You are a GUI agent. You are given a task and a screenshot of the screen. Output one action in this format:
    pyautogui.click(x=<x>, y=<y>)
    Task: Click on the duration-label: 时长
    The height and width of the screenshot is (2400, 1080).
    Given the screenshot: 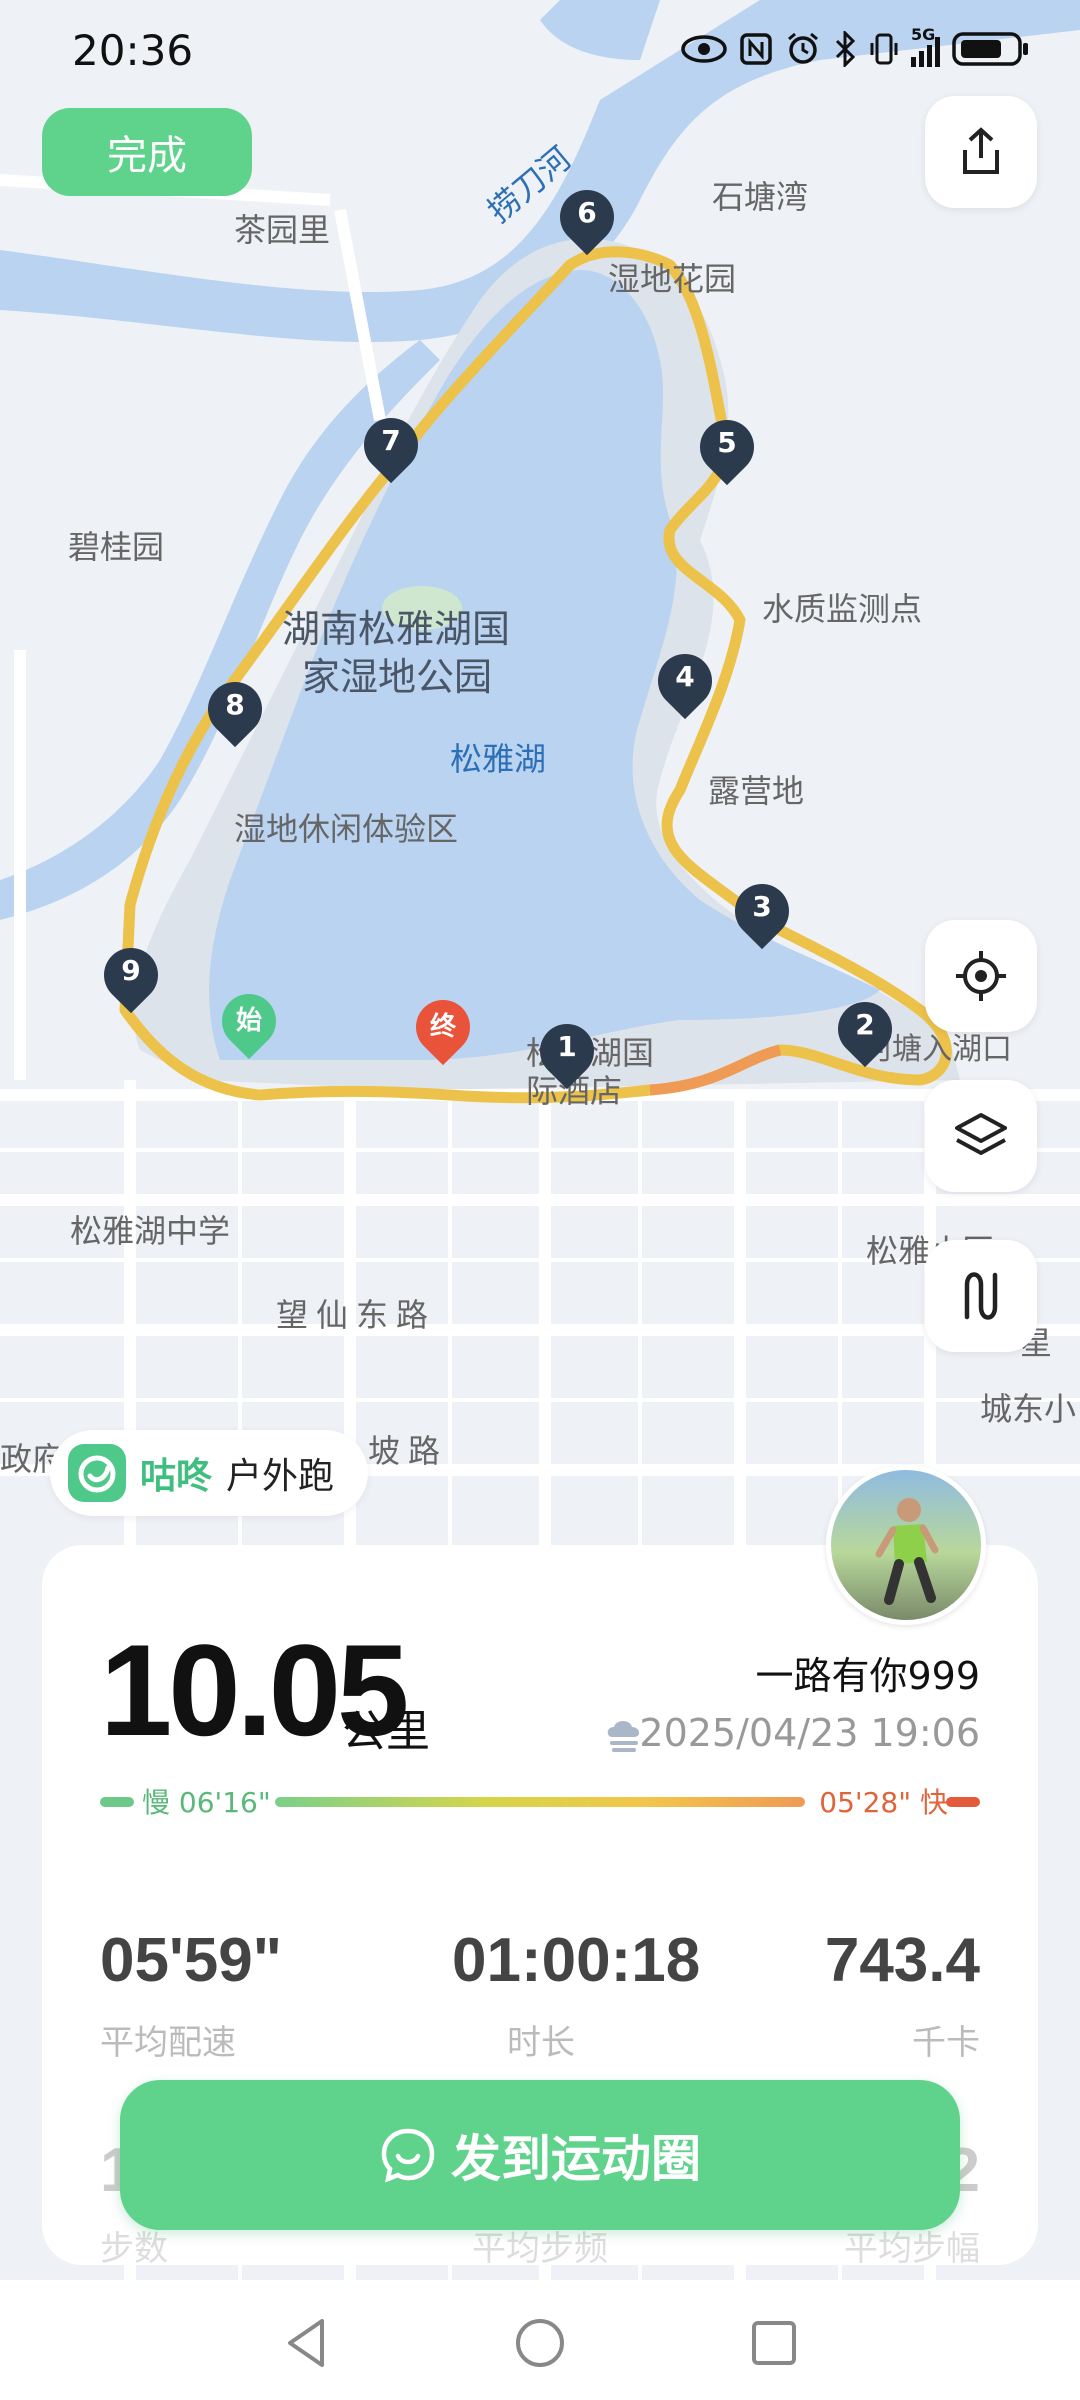 What is the action you would take?
    pyautogui.click(x=541, y=2043)
    